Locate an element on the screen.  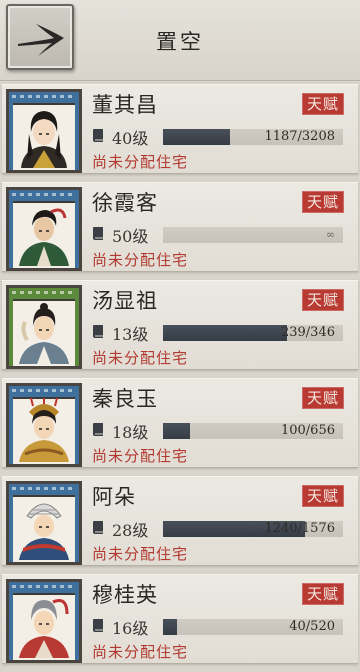
character-name: 汤显祖 is located at coordinates (125, 301).